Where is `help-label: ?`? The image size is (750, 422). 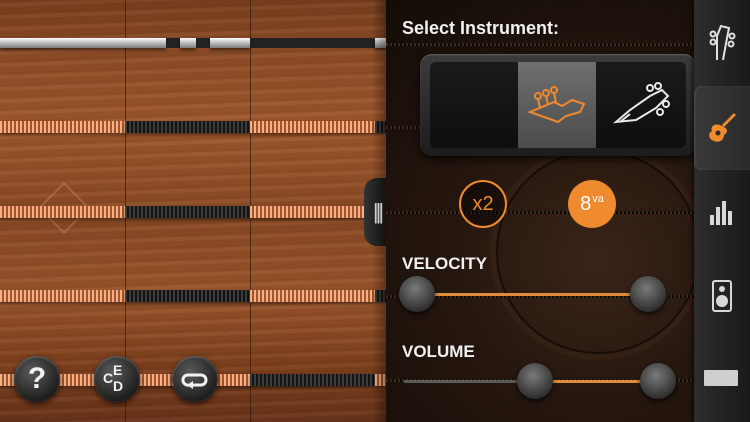 help-label: ? is located at coordinates (37, 378).